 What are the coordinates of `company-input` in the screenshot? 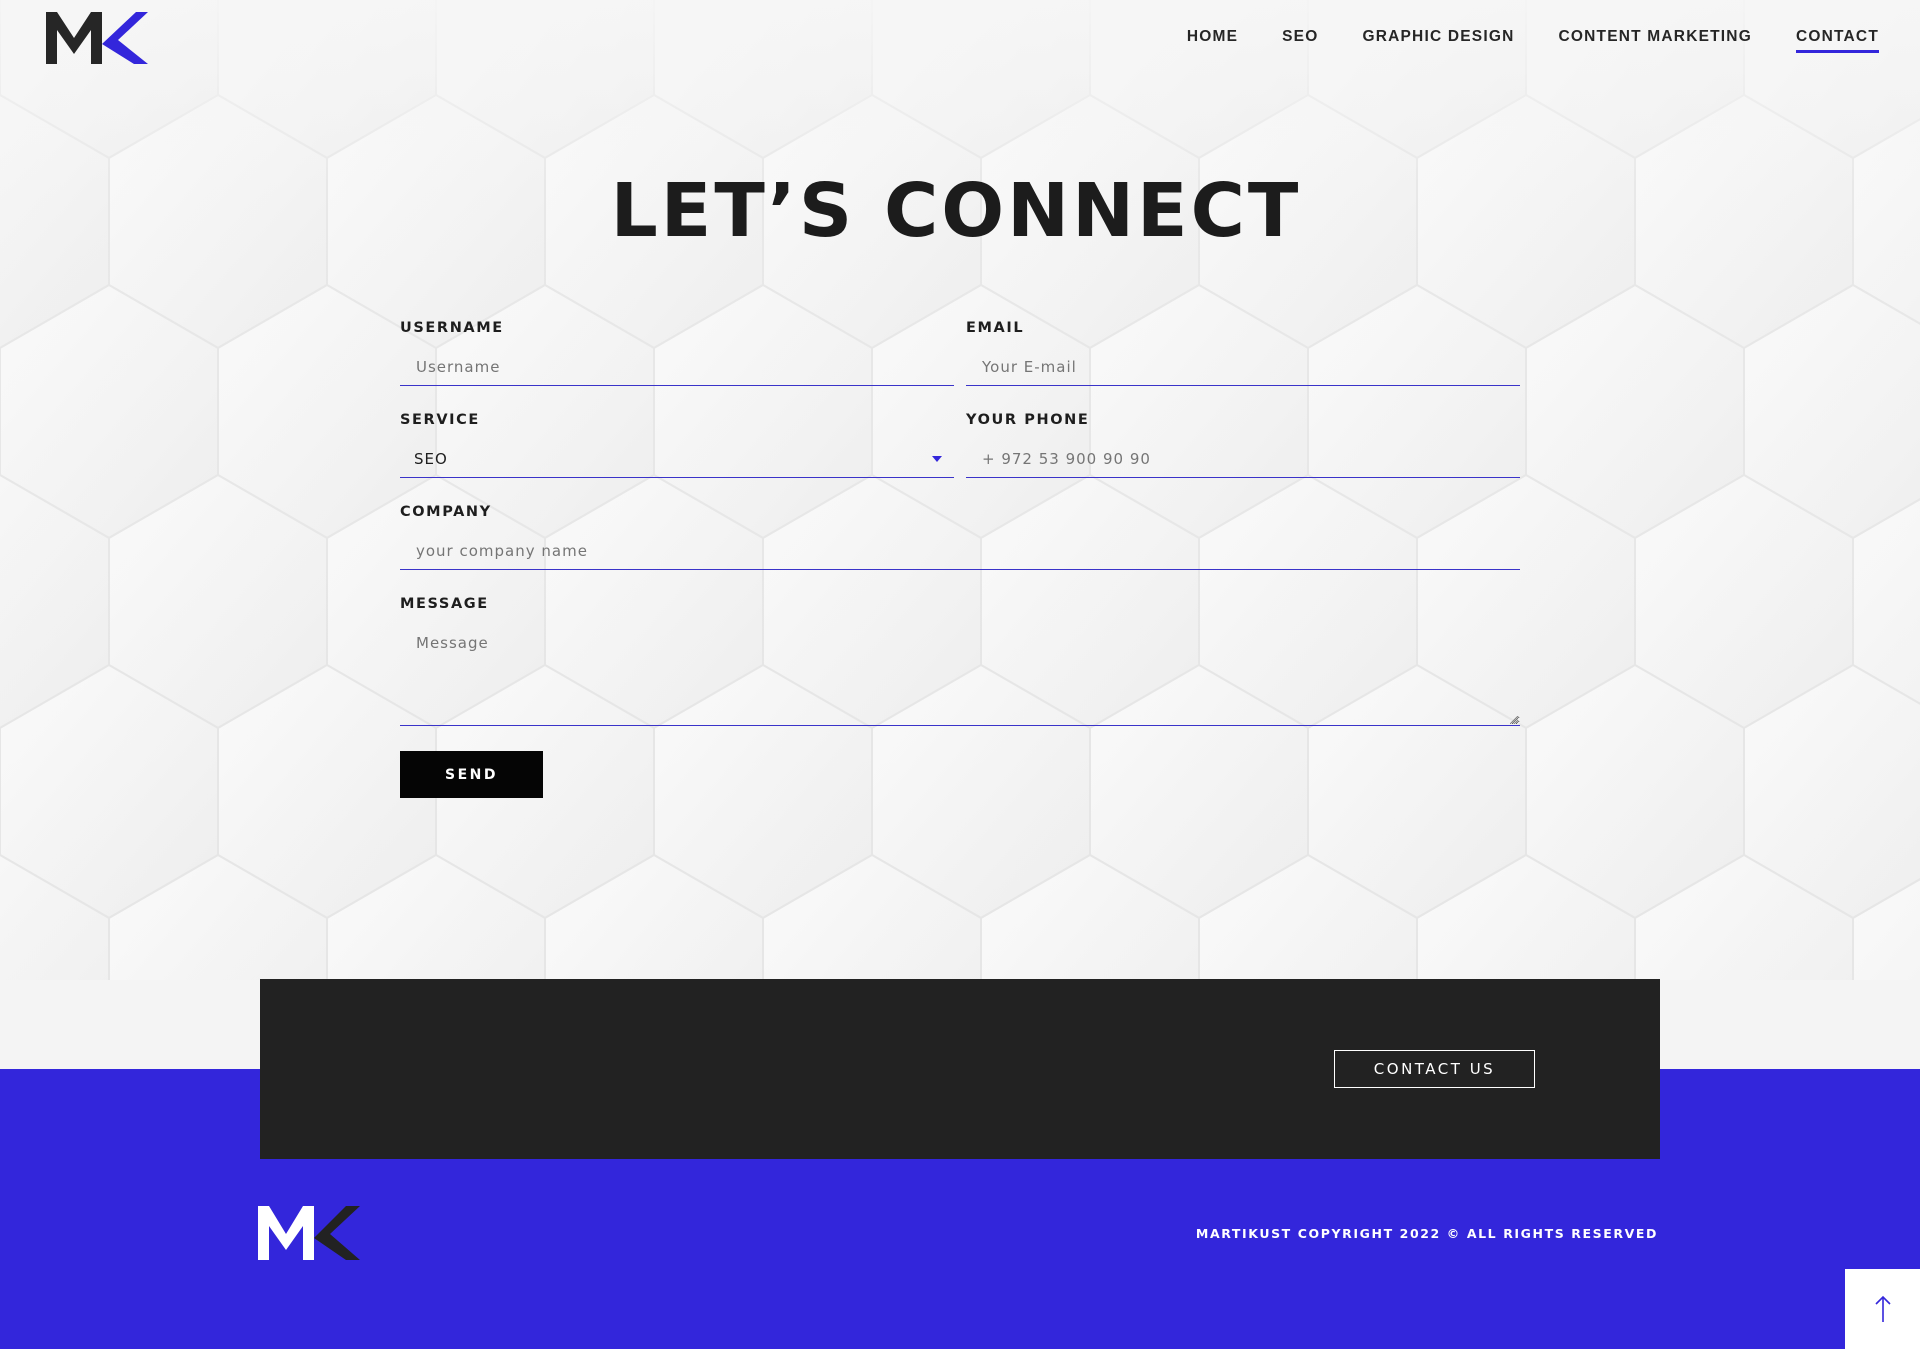 It's located at (960, 551).